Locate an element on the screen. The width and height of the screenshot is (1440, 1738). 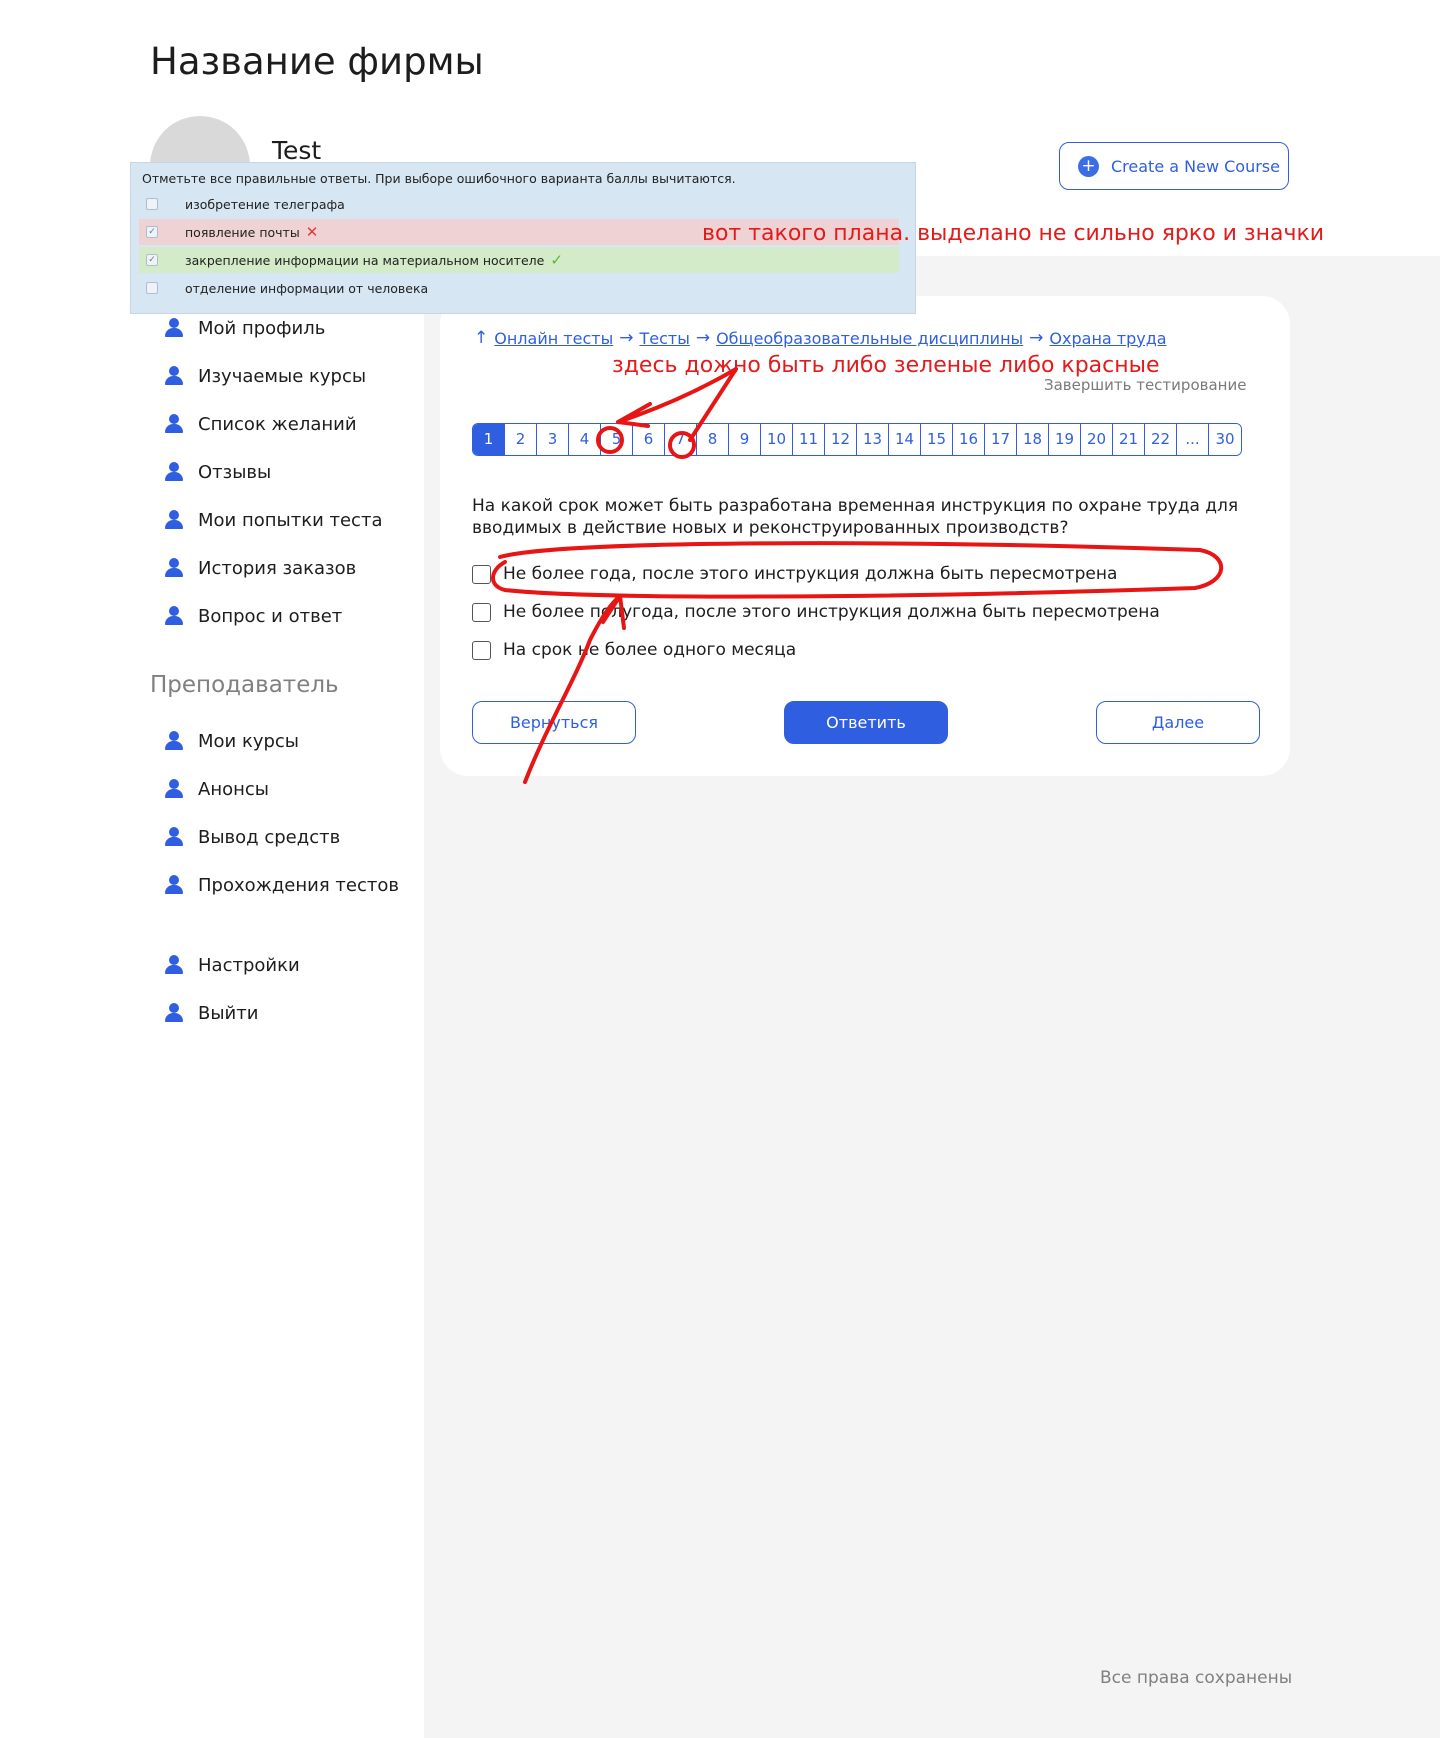
sidebar-item-label: Мои курсы is located at coordinates (249, 741).